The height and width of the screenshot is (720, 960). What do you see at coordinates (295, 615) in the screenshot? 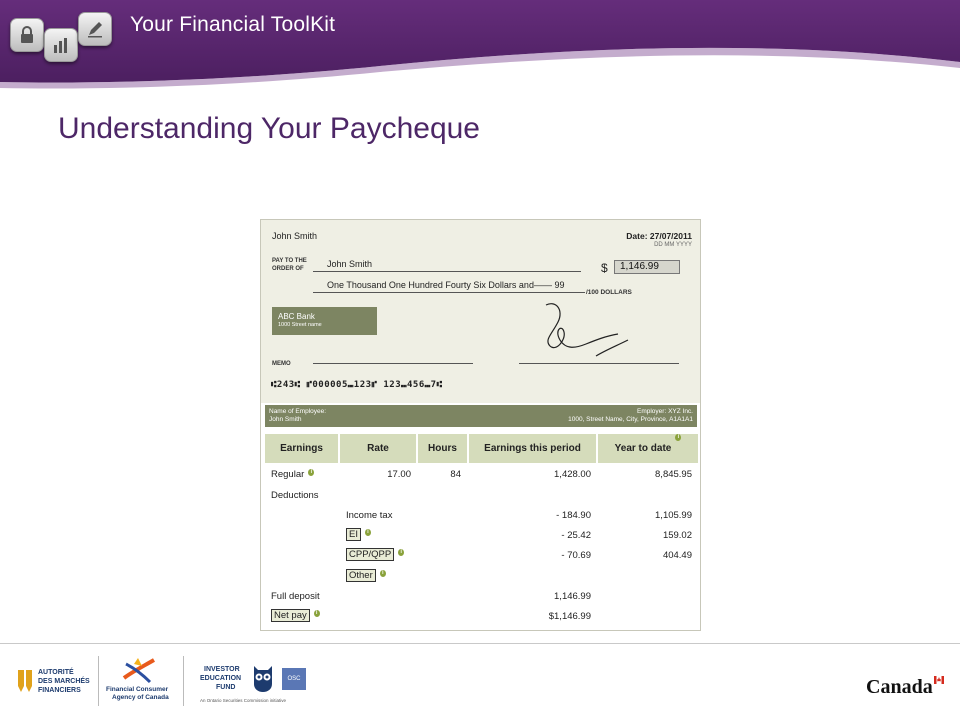
I see `net-pay-label: Net pay i` at bounding box center [295, 615].